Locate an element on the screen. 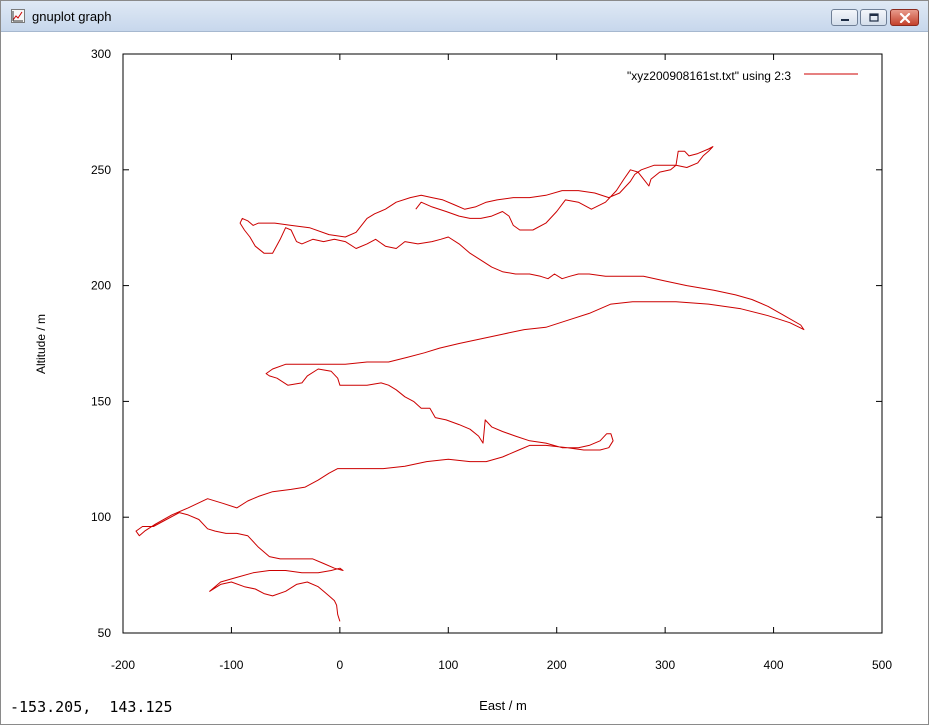 The image size is (929, 725). x-tick-label: 300 is located at coordinates (665, 665).